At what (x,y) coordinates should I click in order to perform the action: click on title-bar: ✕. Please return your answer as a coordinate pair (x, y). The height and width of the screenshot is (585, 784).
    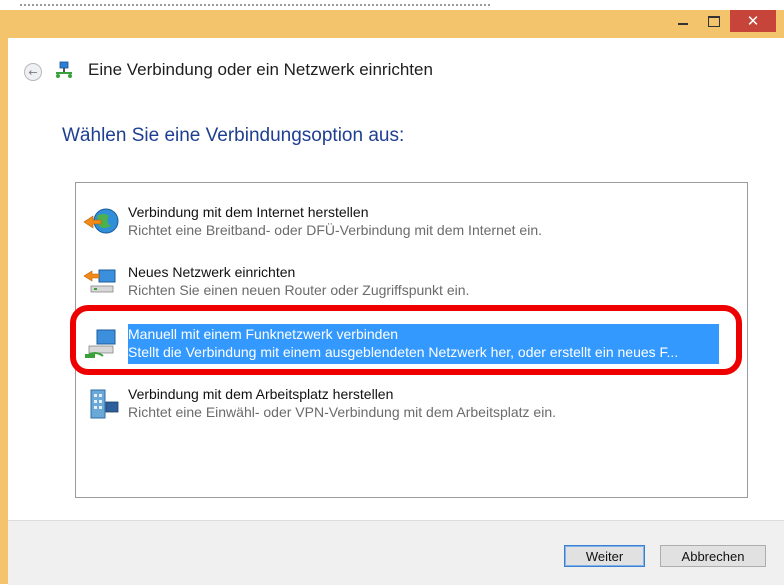
    Looking at the image, I should click on (392, 24).